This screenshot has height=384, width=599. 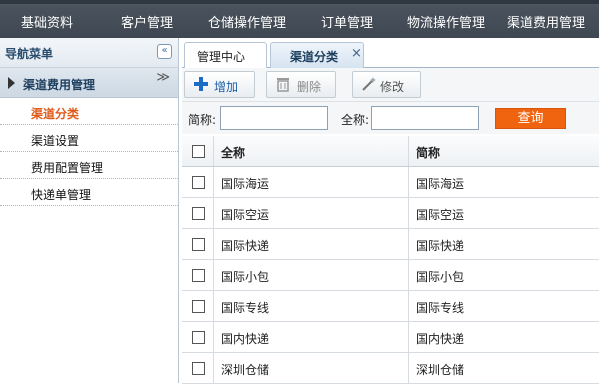 I want to click on full-name-label: 全称:, so click(x=355, y=120).